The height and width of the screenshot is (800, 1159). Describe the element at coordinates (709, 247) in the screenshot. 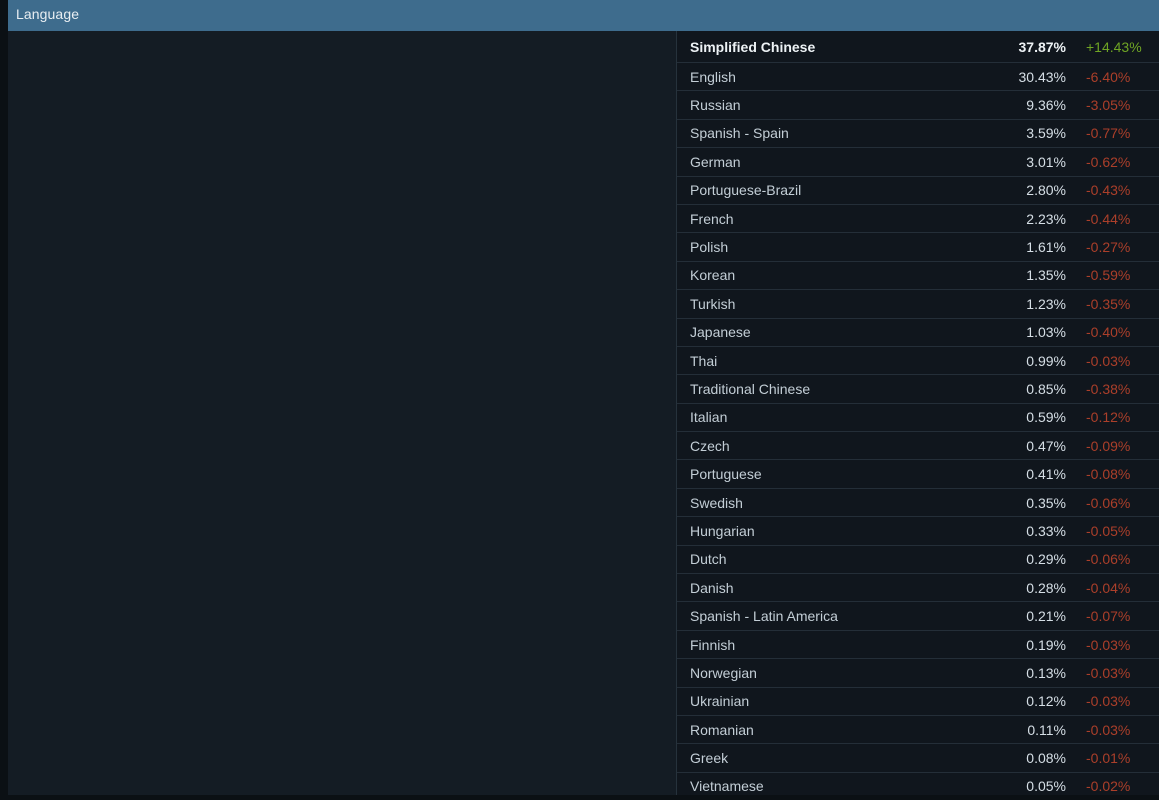

I see `language-name: Polish` at that location.